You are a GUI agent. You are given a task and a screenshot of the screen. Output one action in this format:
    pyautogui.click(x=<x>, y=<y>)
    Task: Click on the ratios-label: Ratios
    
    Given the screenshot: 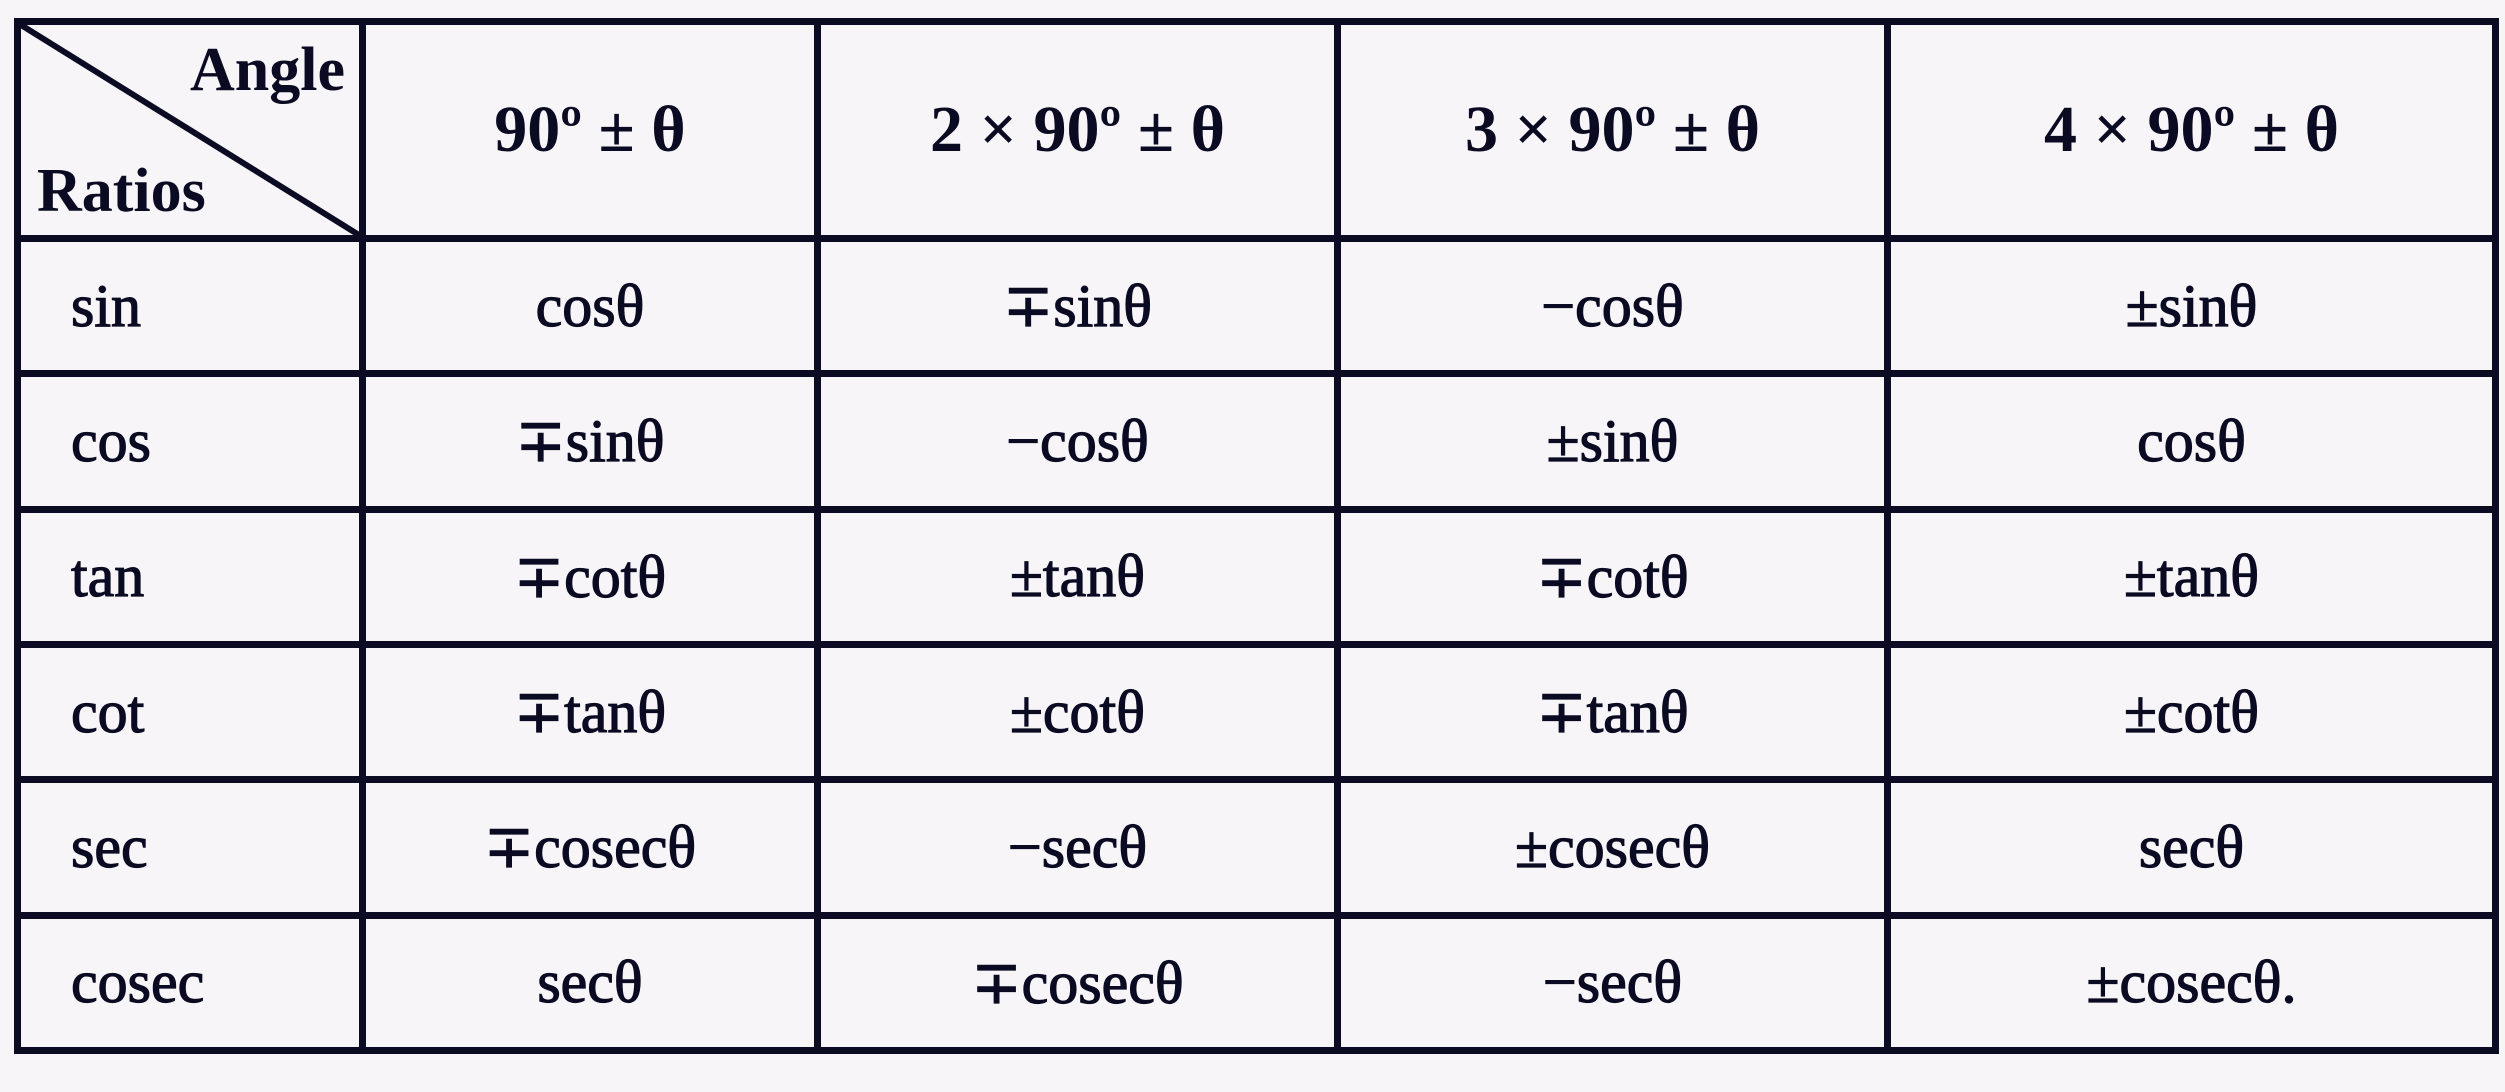 What is the action you would take?
    pyautogui.click(x=121, y=191)
    